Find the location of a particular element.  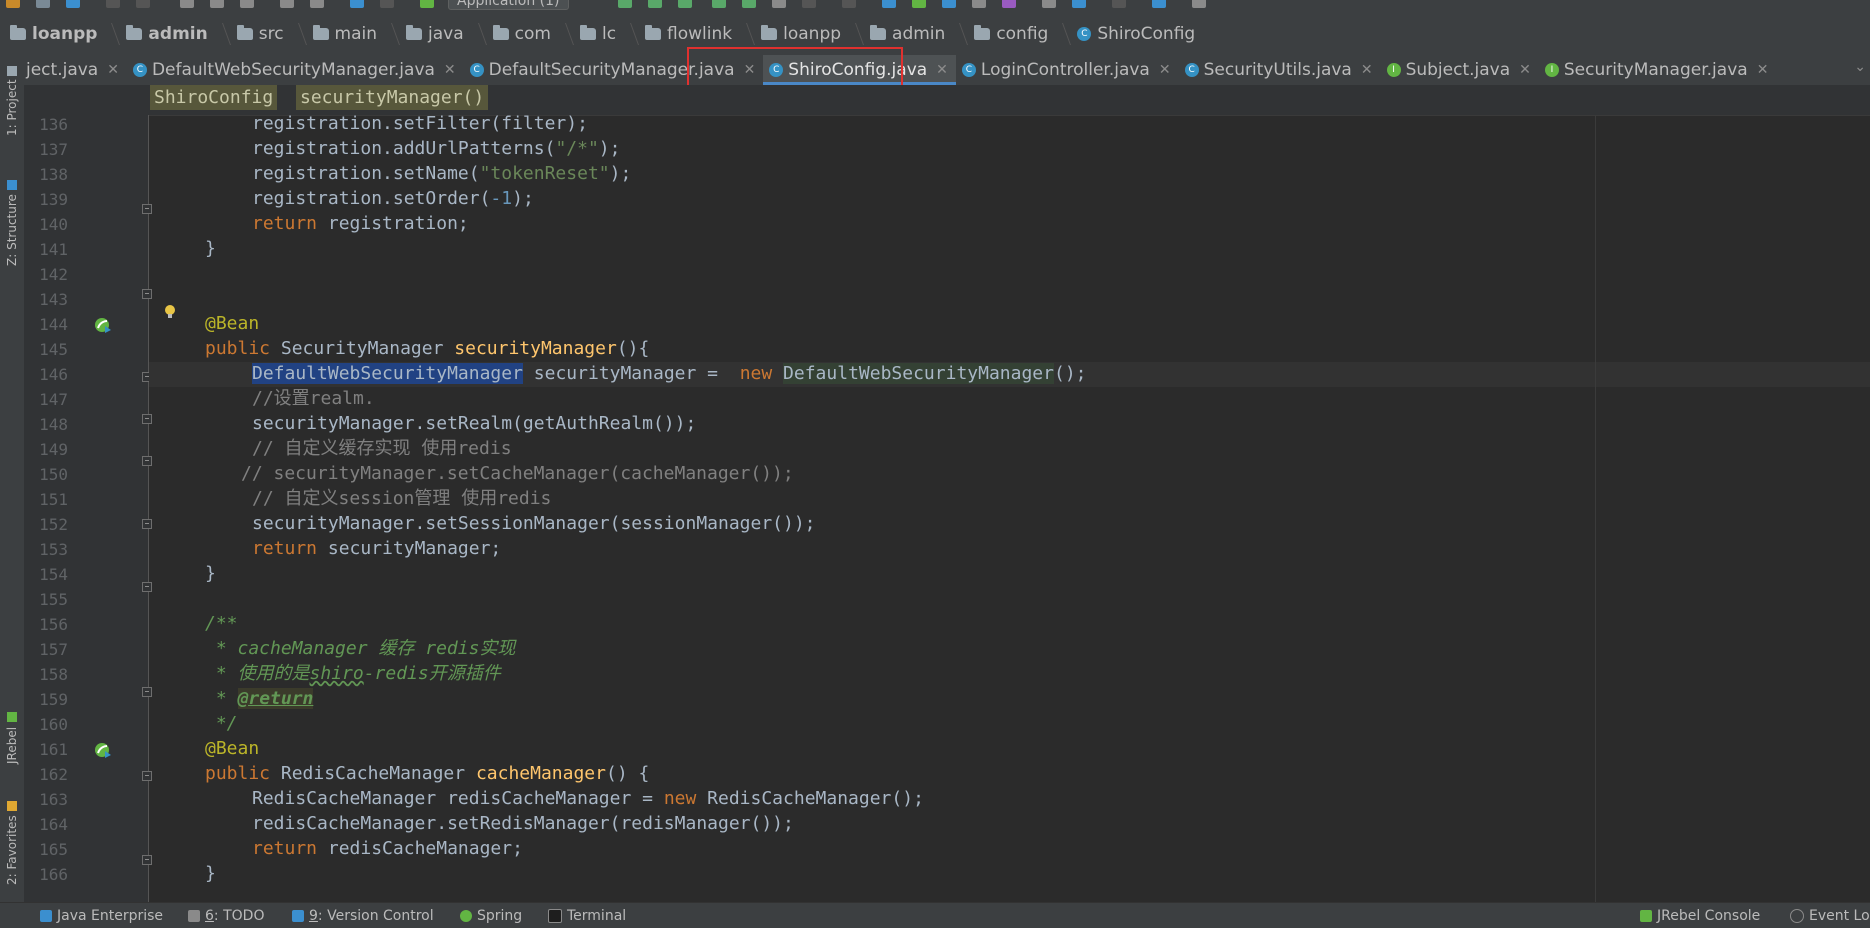

tab-securitymanager: I SecurityManager.java ✕ is located at coordinates (1658, 70).